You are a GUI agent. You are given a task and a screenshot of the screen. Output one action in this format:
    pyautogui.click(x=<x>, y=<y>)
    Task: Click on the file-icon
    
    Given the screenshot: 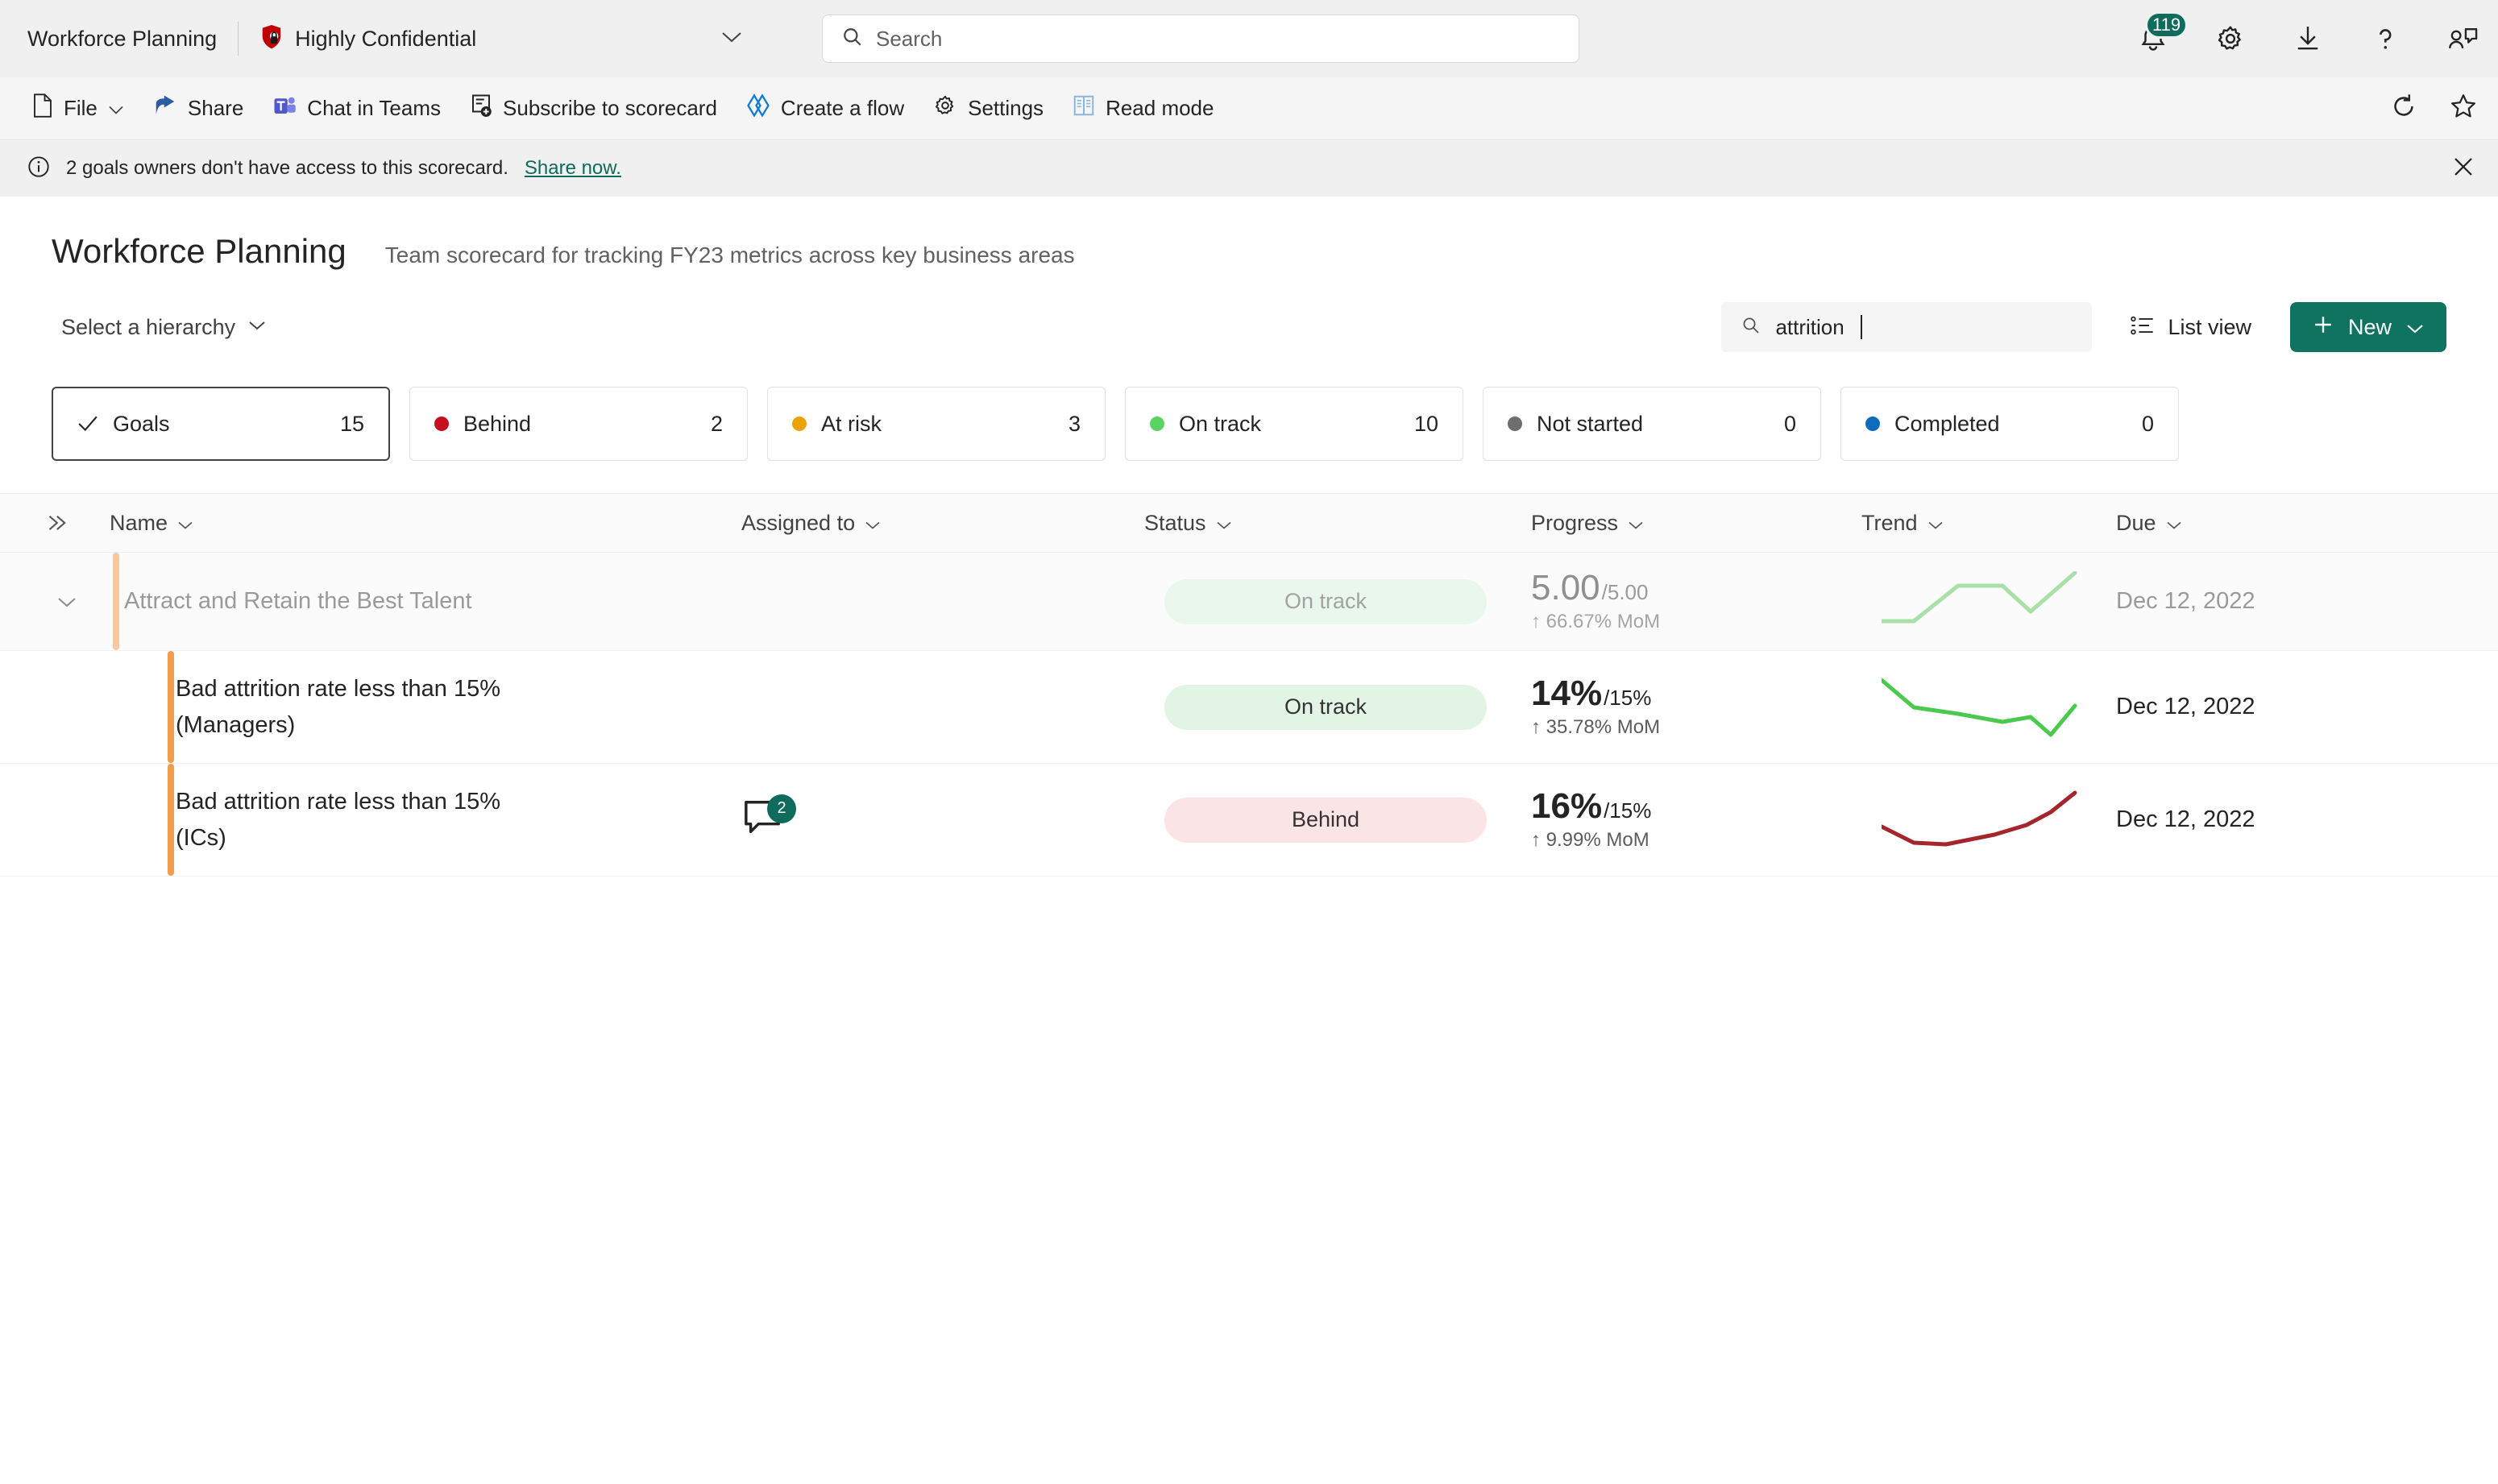 What is the action you would take?
    pyautogui.click(x=42, y=108)
    